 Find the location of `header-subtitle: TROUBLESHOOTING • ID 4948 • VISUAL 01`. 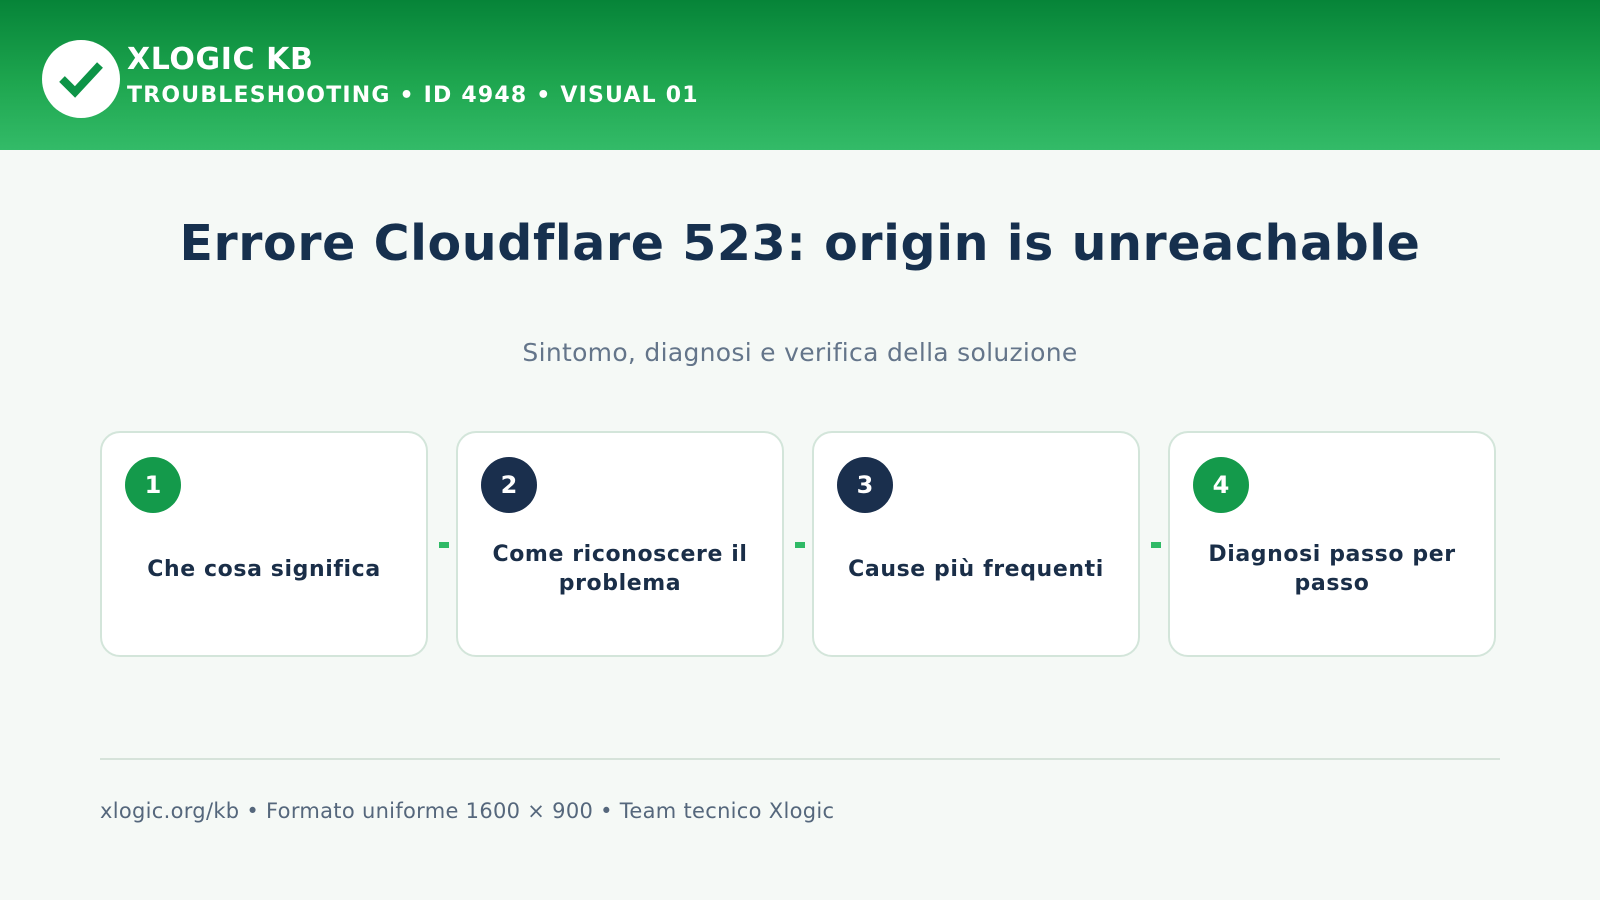

header-subtitle: TROUBLESHOOTING • ID 4948 • VISUAL 01 is located at coordinates (413, 95).